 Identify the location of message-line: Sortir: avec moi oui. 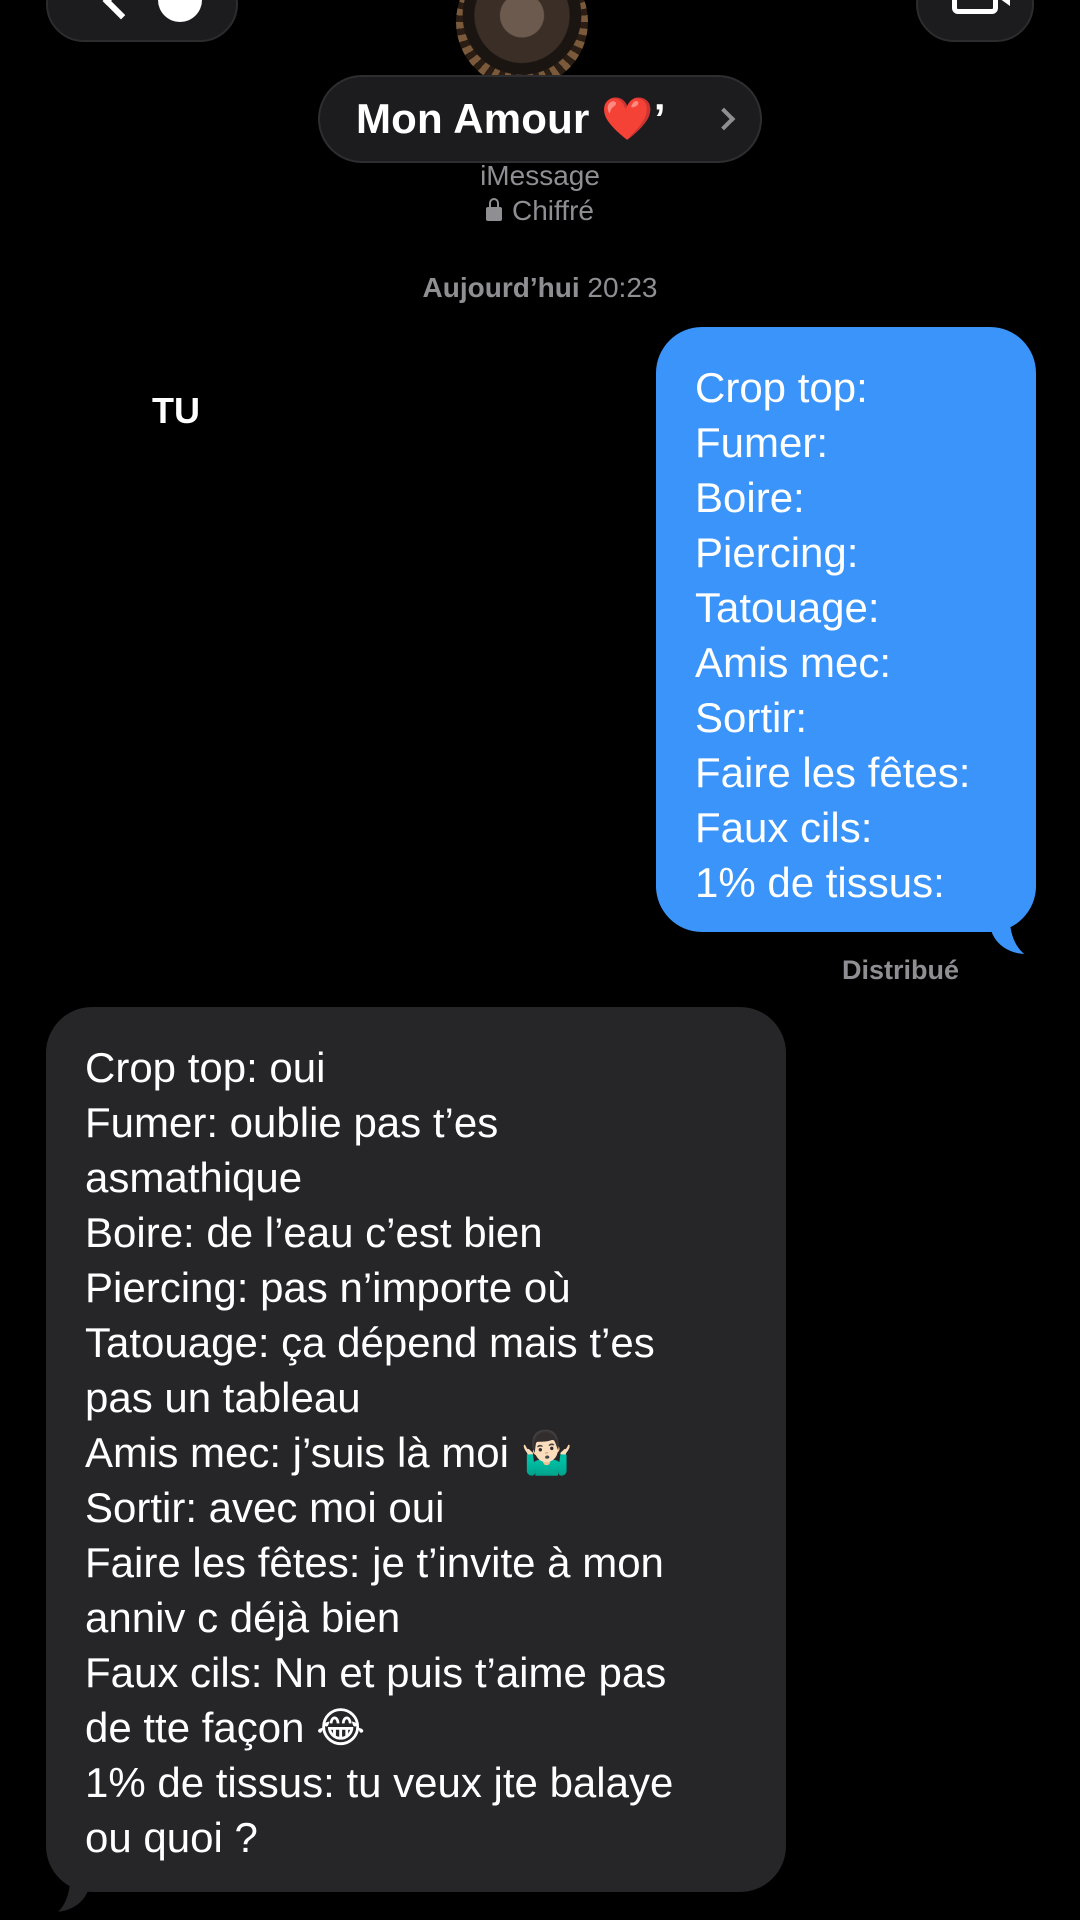
(265, 1507).